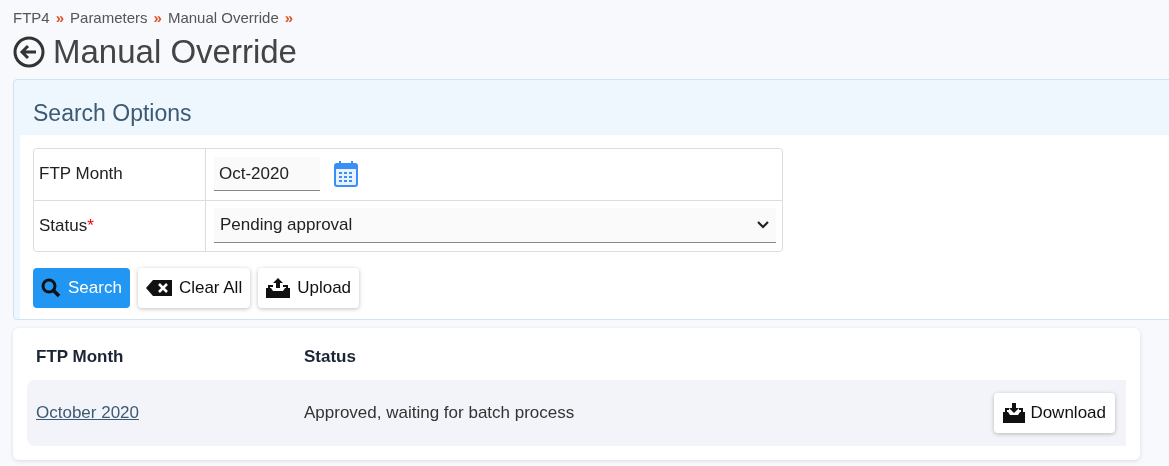 The image size is (1169, 466). What do you see at coordinates (29, 51) in the screenshot?
I see `back-icon` at bounding box center [29, 51].